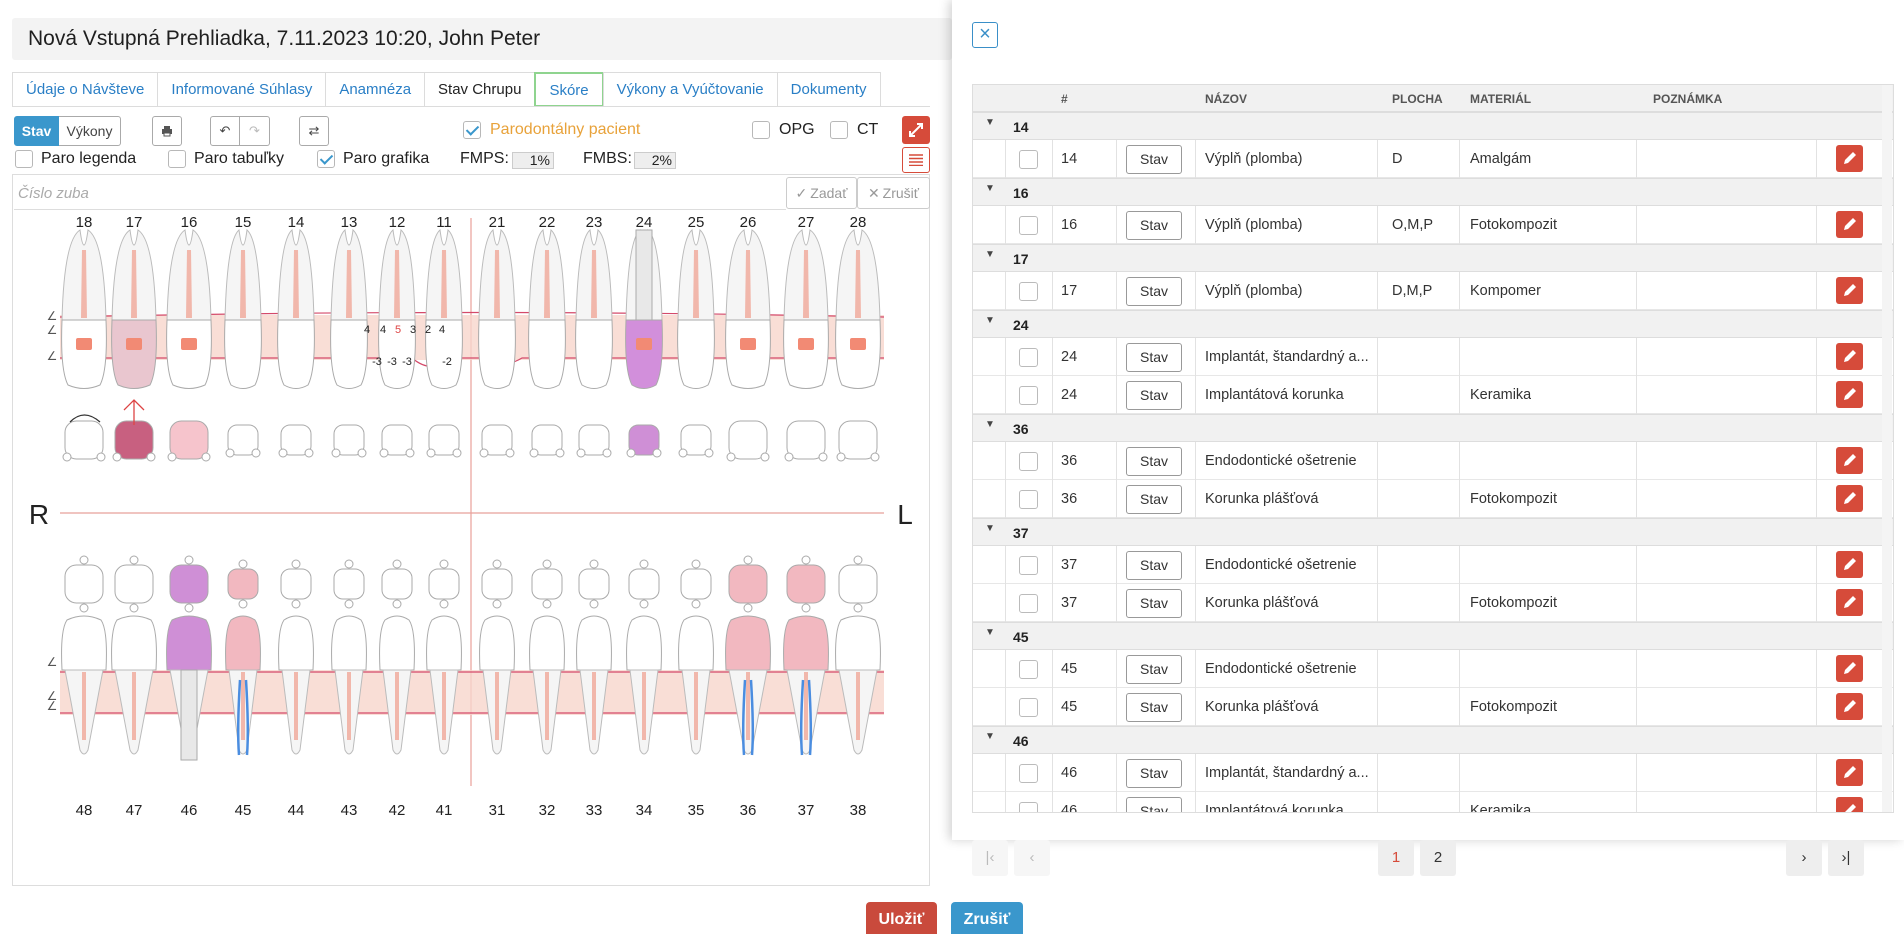 This screenshot has height=934, width=1904. Describe the element at coordinates (1687, 99) in the screenshot. I see `col-poznamka: POZNÁMKA` at that location.